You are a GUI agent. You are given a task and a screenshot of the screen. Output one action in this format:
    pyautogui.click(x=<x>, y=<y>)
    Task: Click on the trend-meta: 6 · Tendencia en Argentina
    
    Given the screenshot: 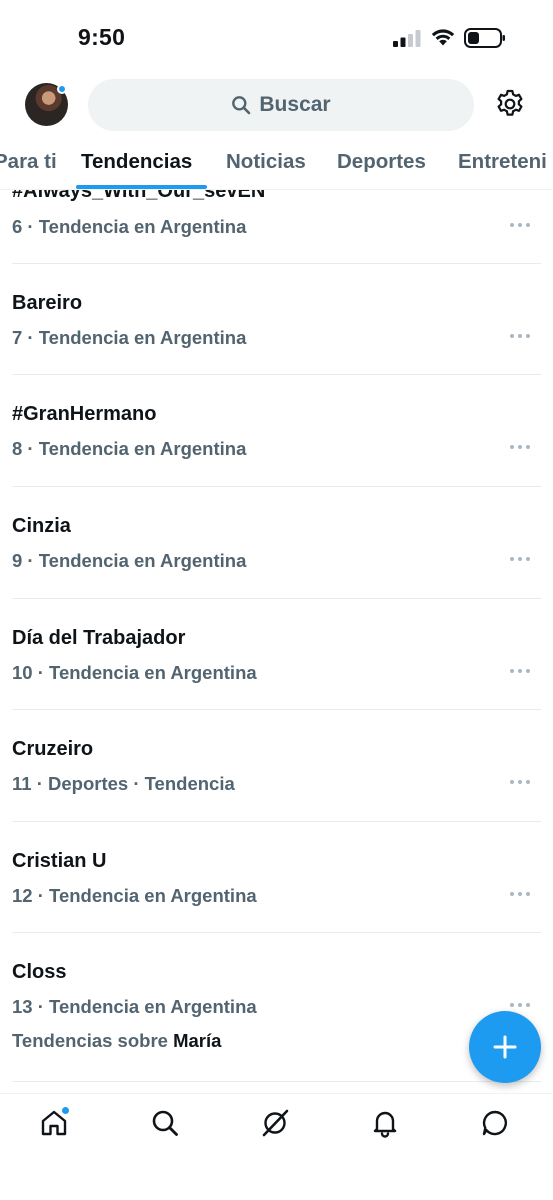 What is the action you would take?
    pyautogui.click(x=129, y=226)
    